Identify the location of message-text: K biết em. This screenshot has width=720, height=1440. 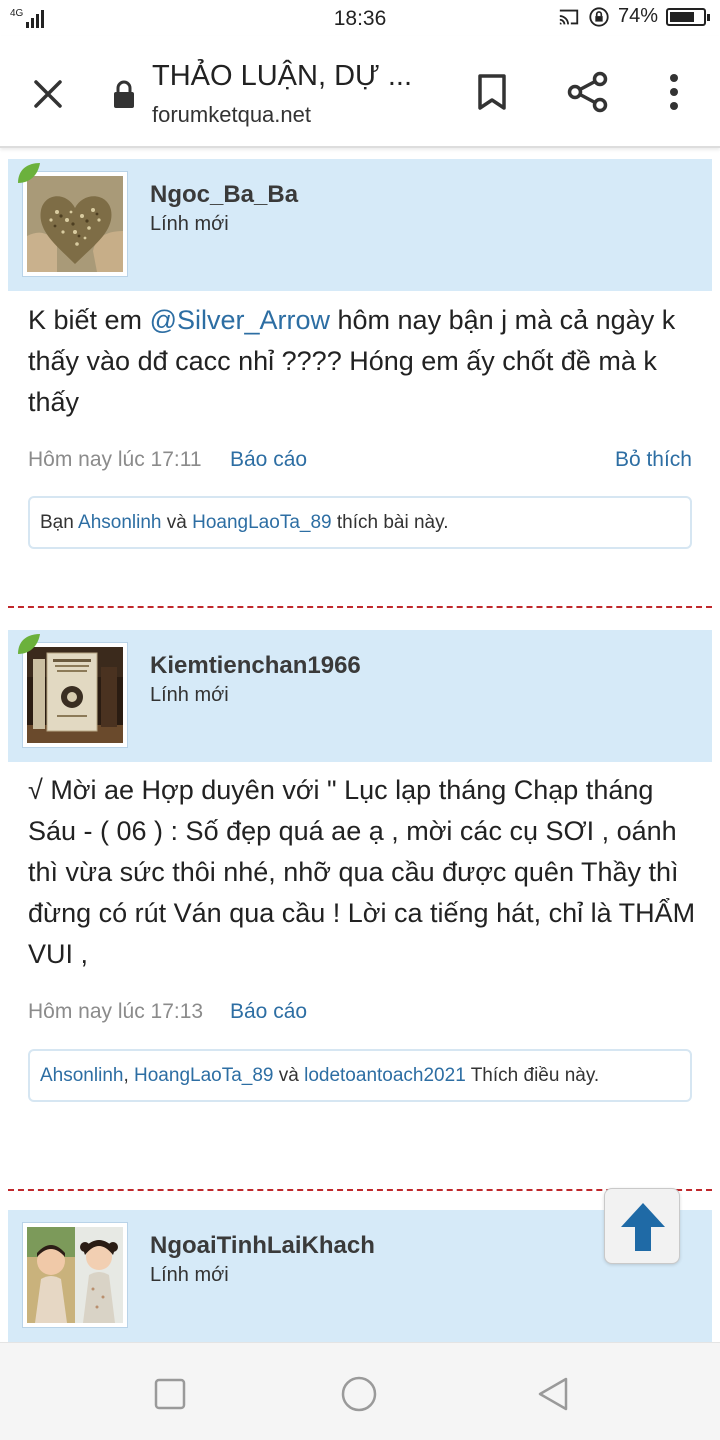
(89, 320).